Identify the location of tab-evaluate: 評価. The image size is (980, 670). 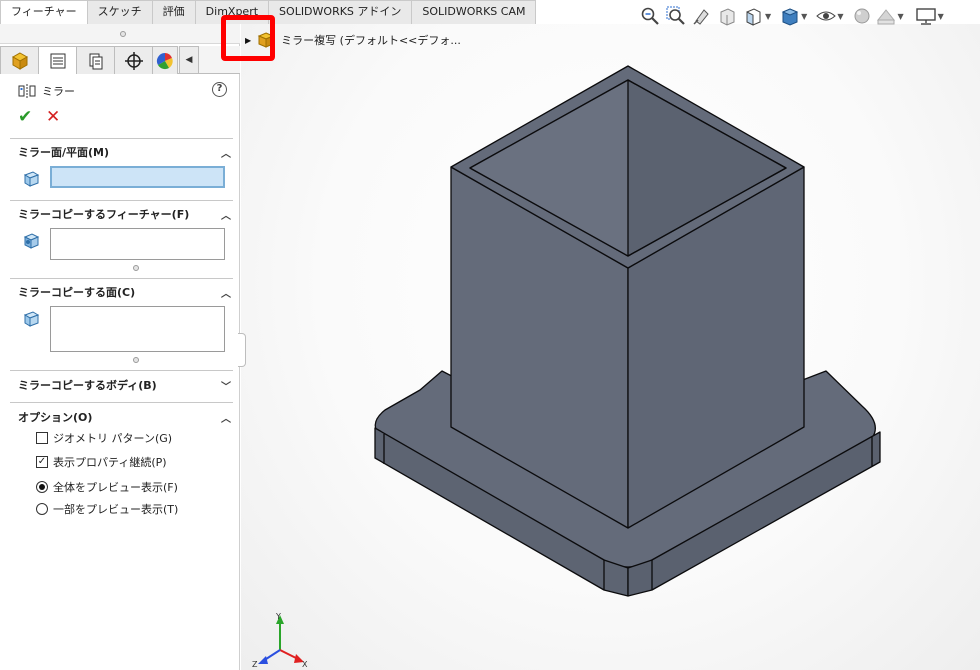
(173, 12).